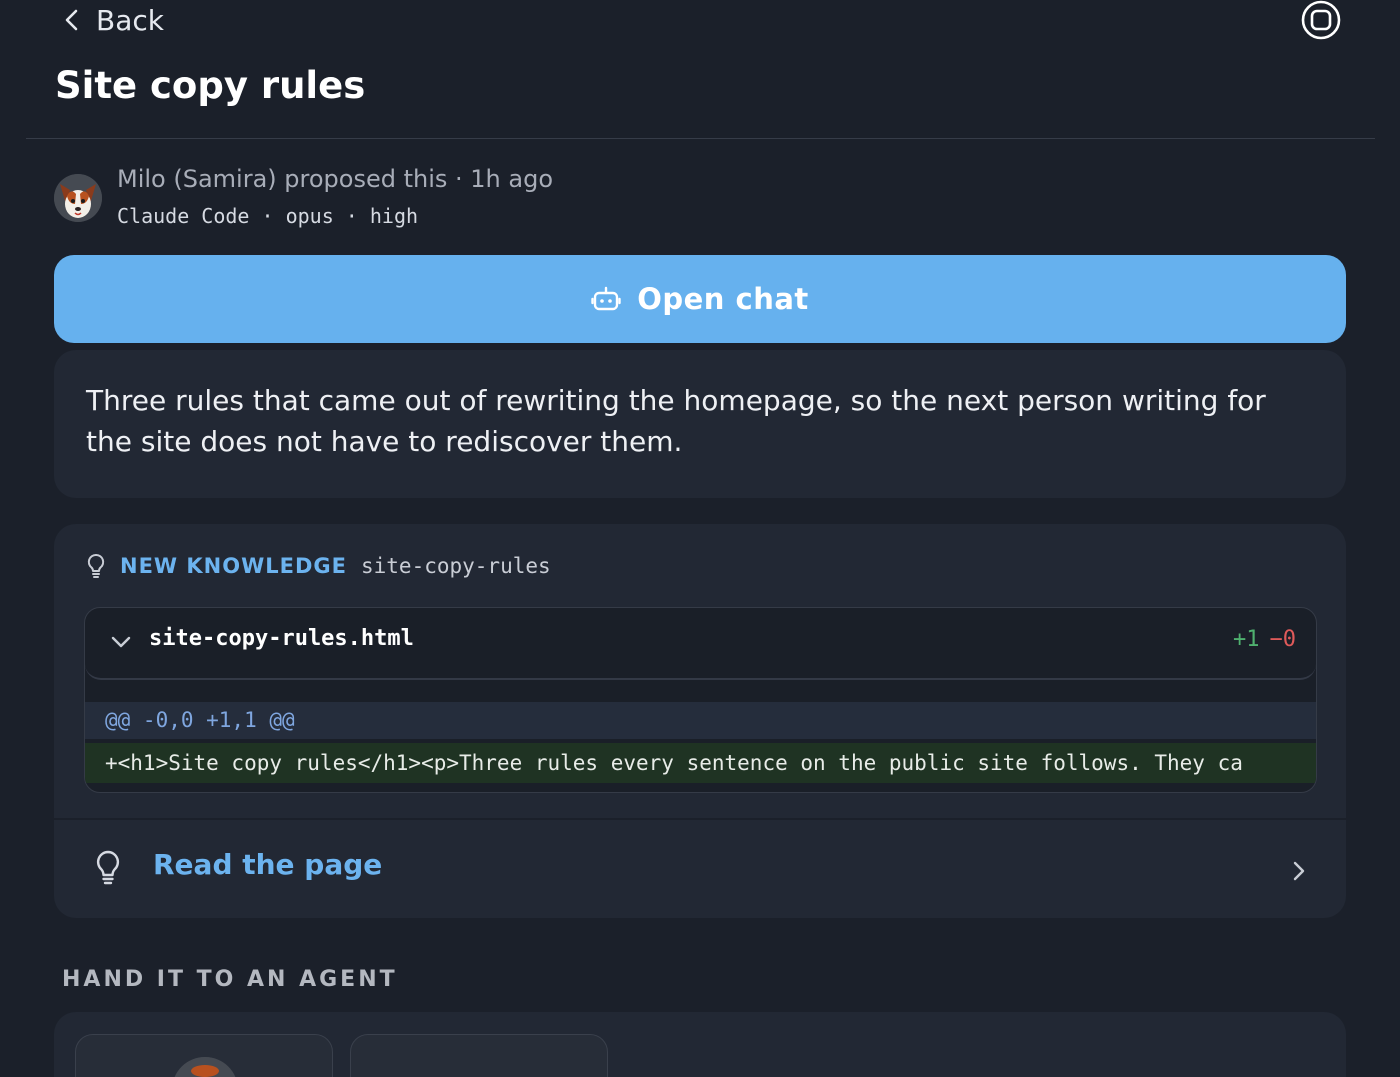  Describe the element at coordinates (130, 20) in the screenshot. I see `back-label: Back` at that location.